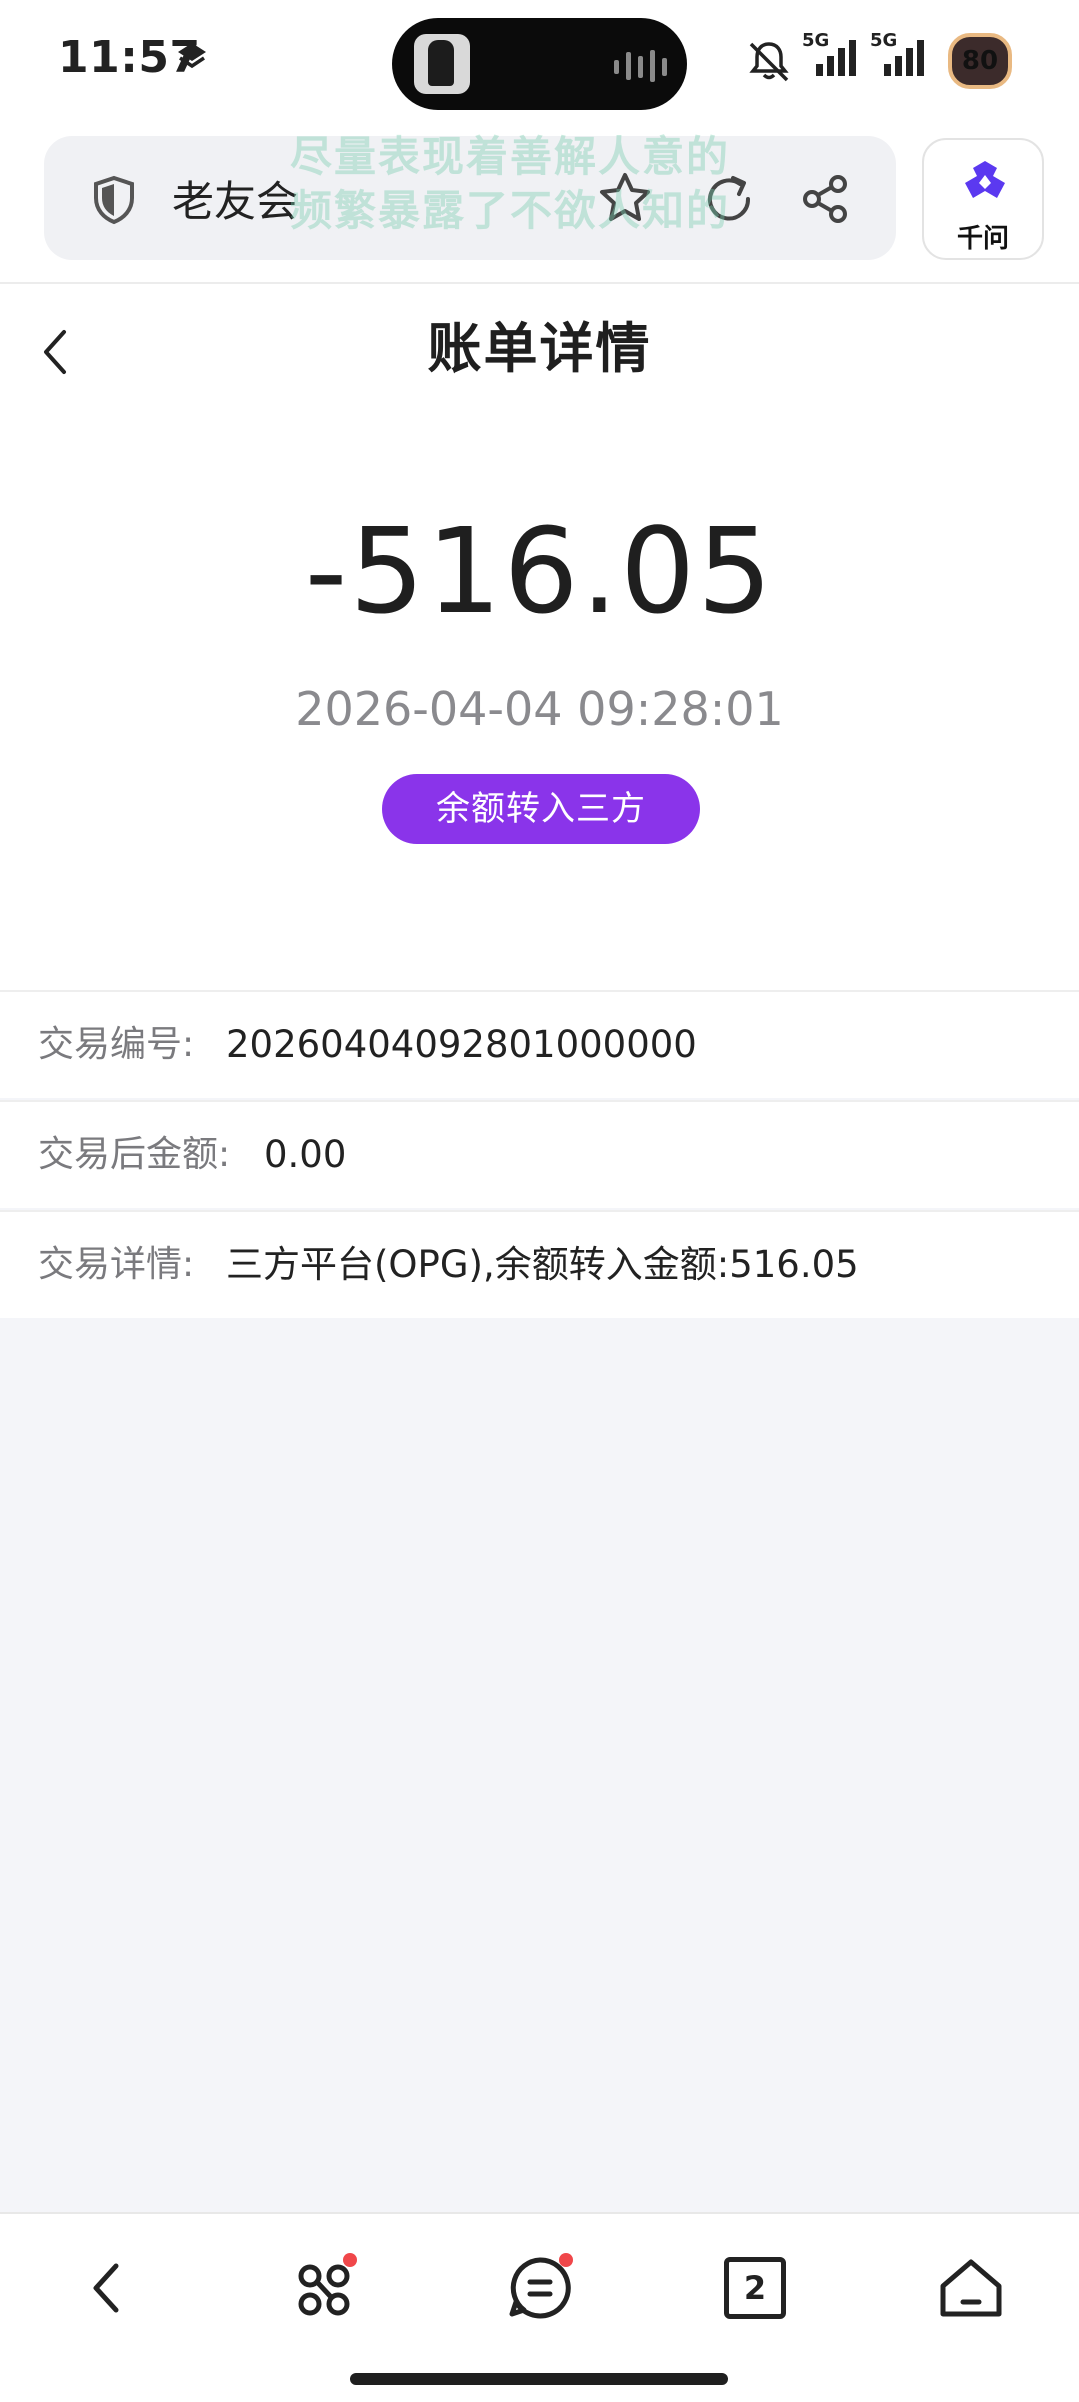  What do you see at coordinates (640, 66) in the screenshot?
I see `audio-wave-icon` at bounding box center [640, 66].